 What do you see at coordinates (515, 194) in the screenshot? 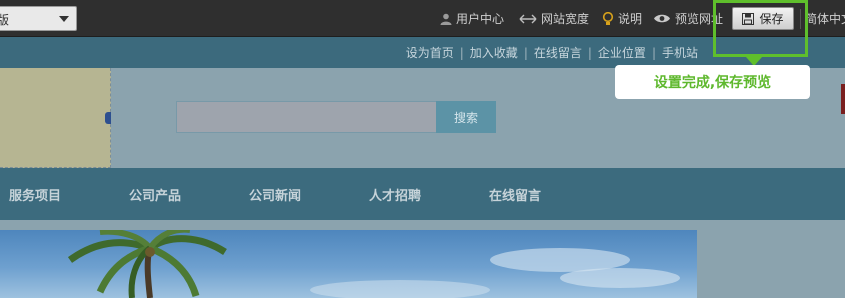
I see `nav-item-message: 在线留言` at bounding box center [515, 194].